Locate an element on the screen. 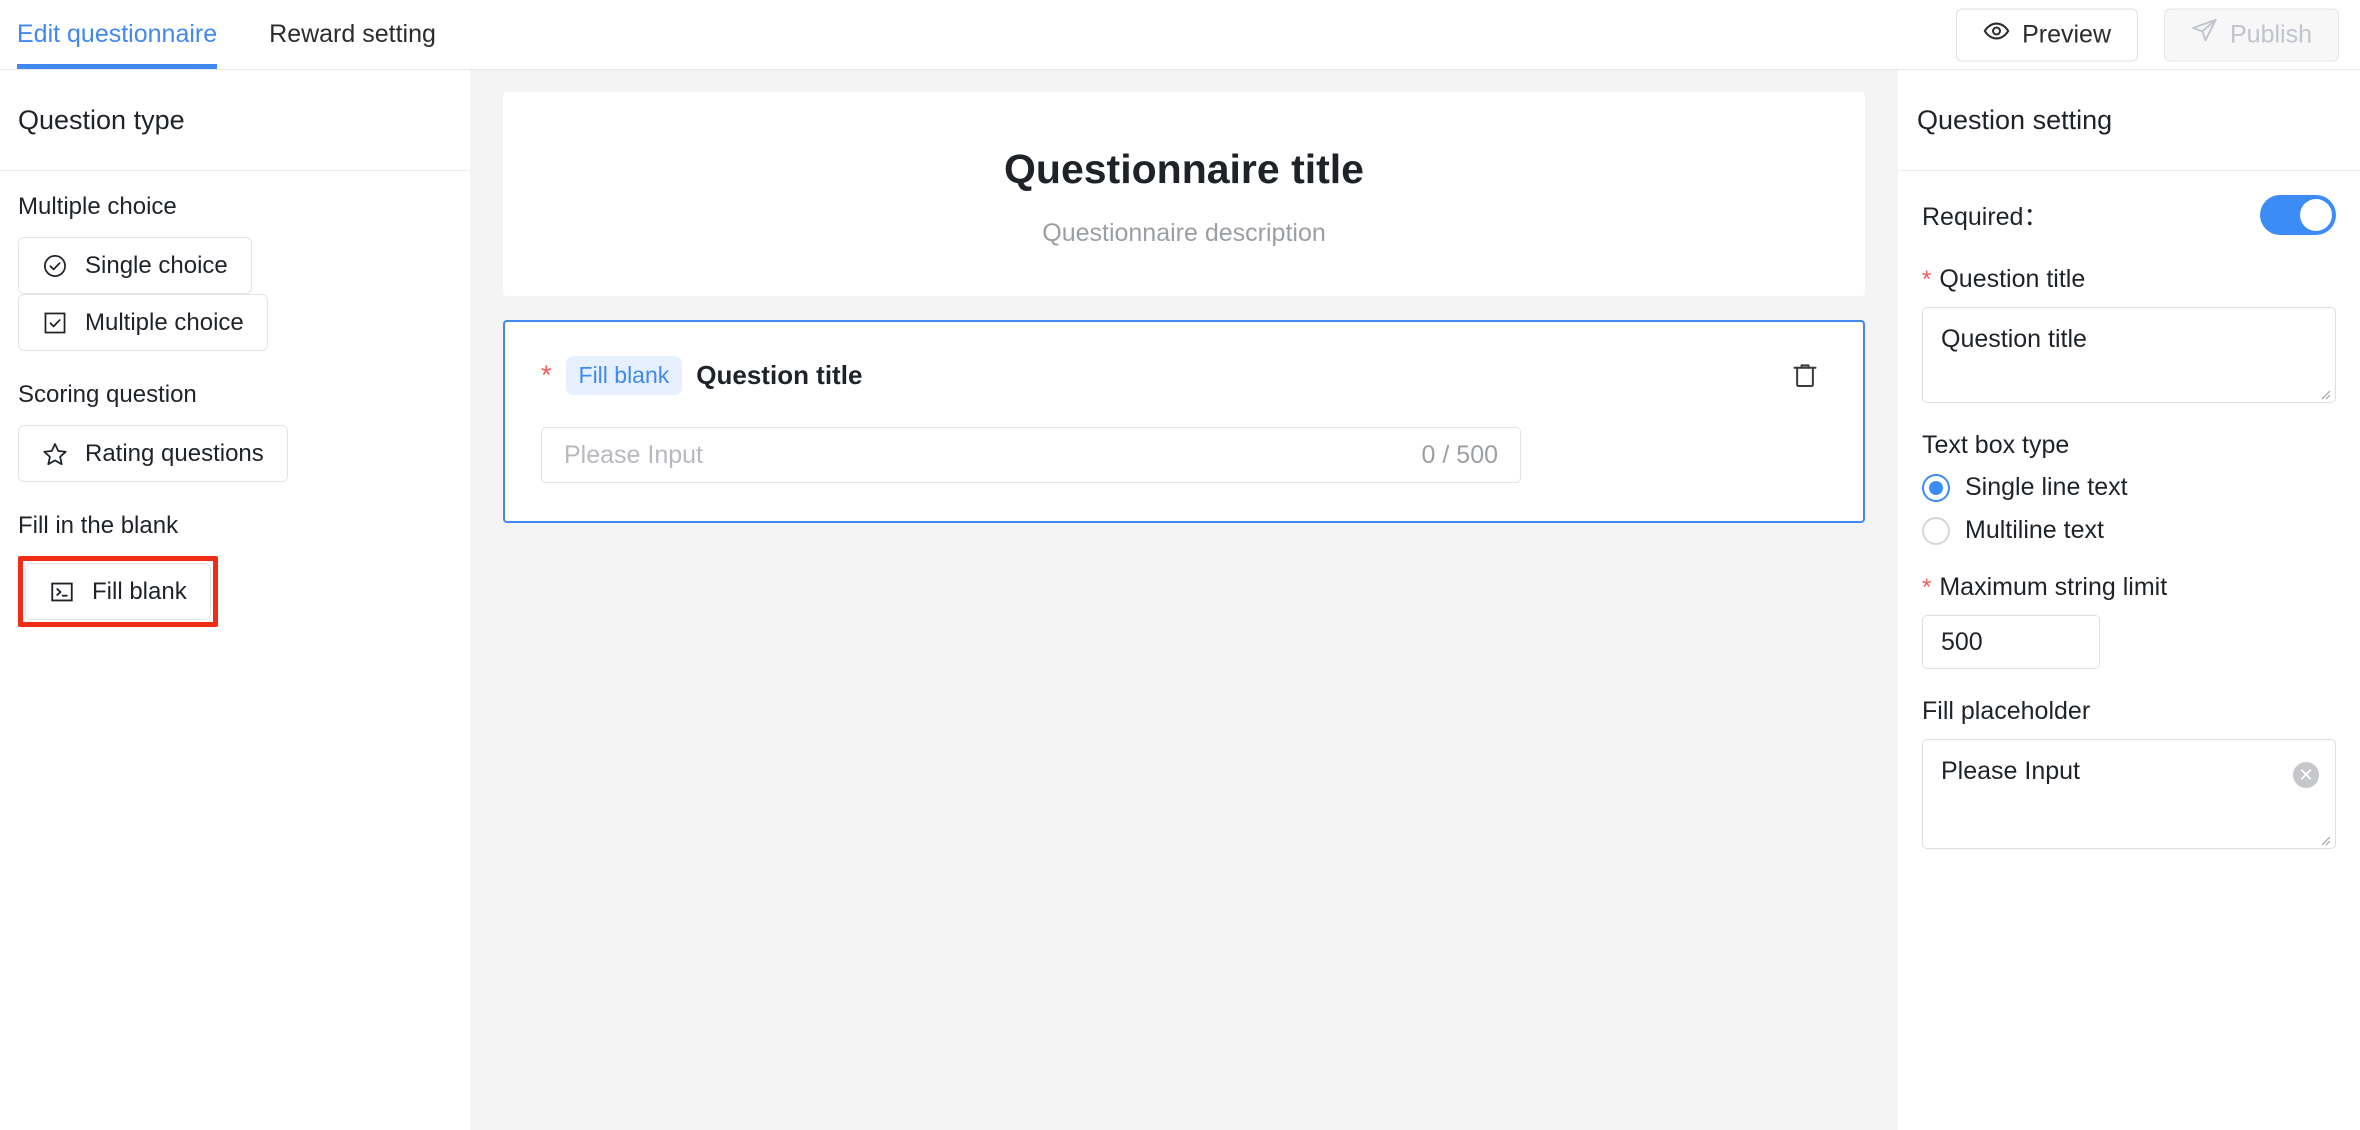  tab-reward-setting: Reward setting is located at coordinates (352, 34).